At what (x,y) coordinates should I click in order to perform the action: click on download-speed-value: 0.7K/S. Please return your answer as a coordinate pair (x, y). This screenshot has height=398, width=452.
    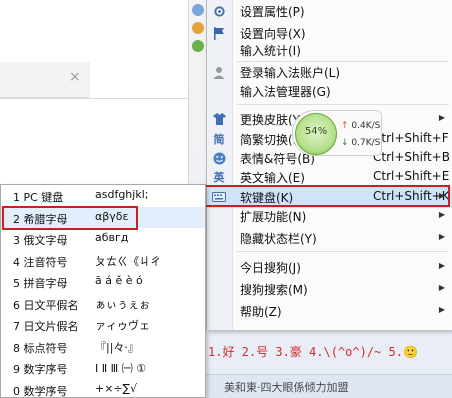
    Looking at the image, I should click on (366, 143).